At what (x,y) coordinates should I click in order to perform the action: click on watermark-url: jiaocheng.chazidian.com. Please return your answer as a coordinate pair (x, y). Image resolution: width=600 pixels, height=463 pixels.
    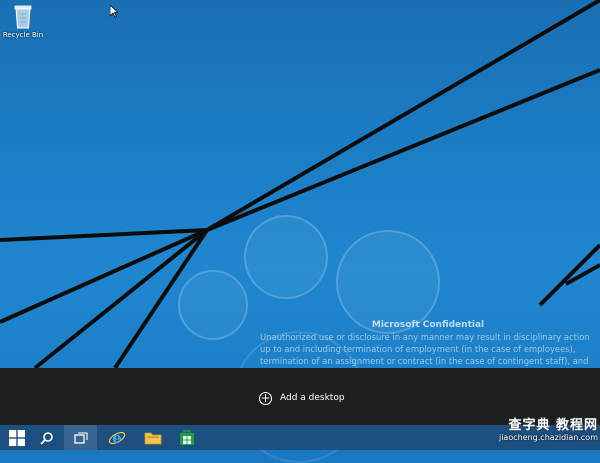
    Looking at the image, I should click on (548, 437).